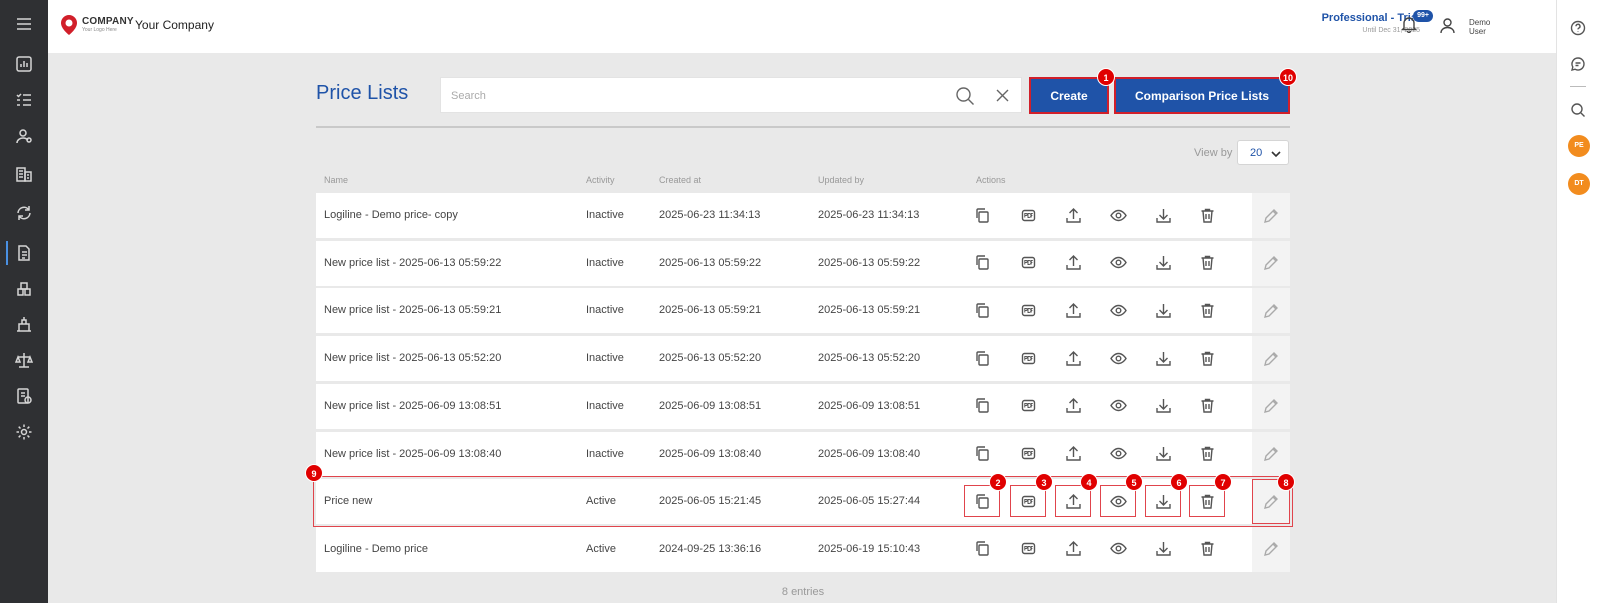  Describe the element at coordinates (97, 25) in the screenshot. I see `company-logo: COMPANY Your Logo Here` at that location.